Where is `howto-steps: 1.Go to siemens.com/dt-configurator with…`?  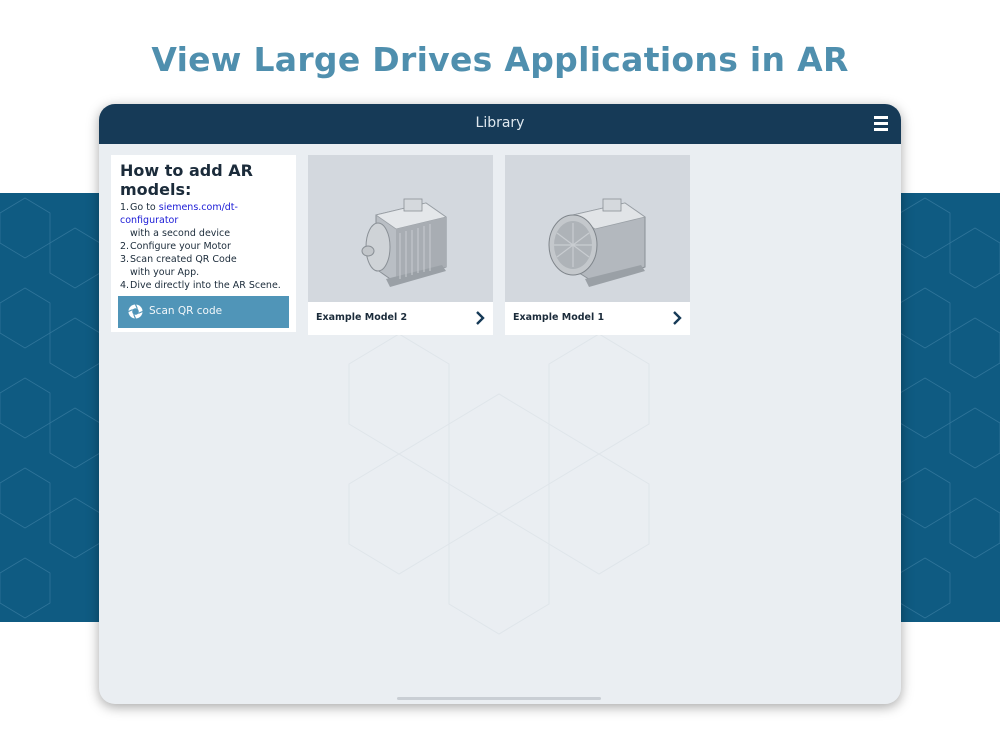 howto-steps: 1.Go to siemens.com/dt-configurator with… is located at coordinates (208, 246).